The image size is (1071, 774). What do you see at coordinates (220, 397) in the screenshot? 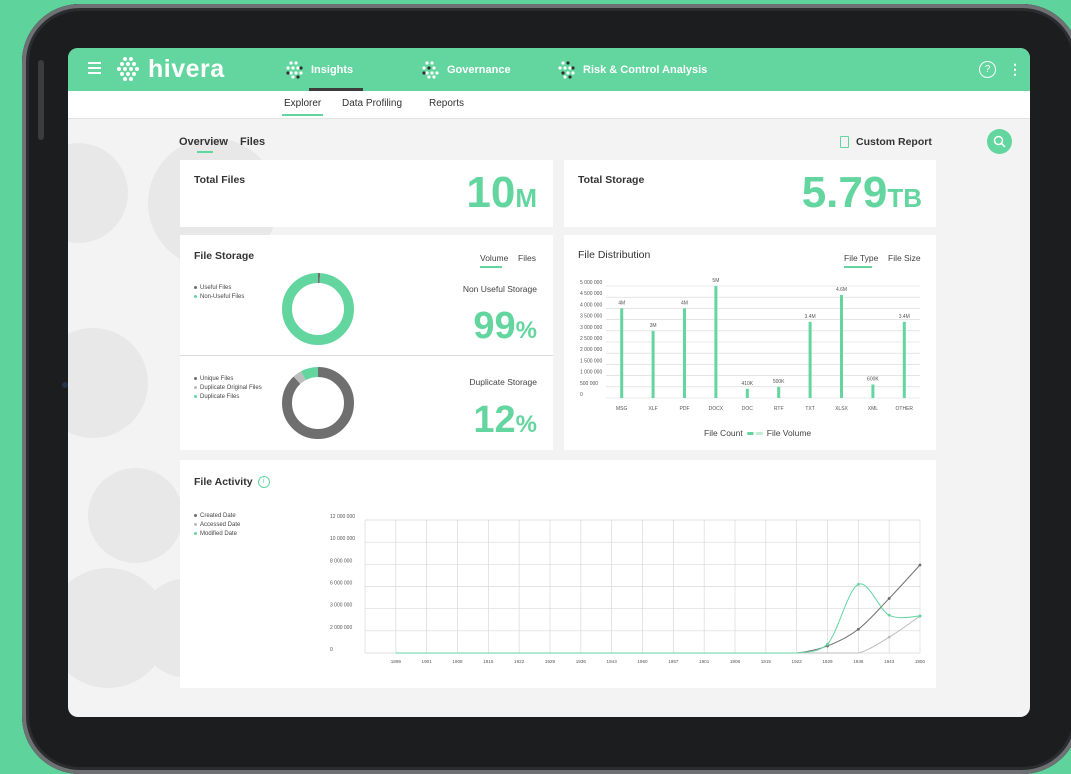
I see `legend-label: Duplicate Files` at bounding box center [220, 397].